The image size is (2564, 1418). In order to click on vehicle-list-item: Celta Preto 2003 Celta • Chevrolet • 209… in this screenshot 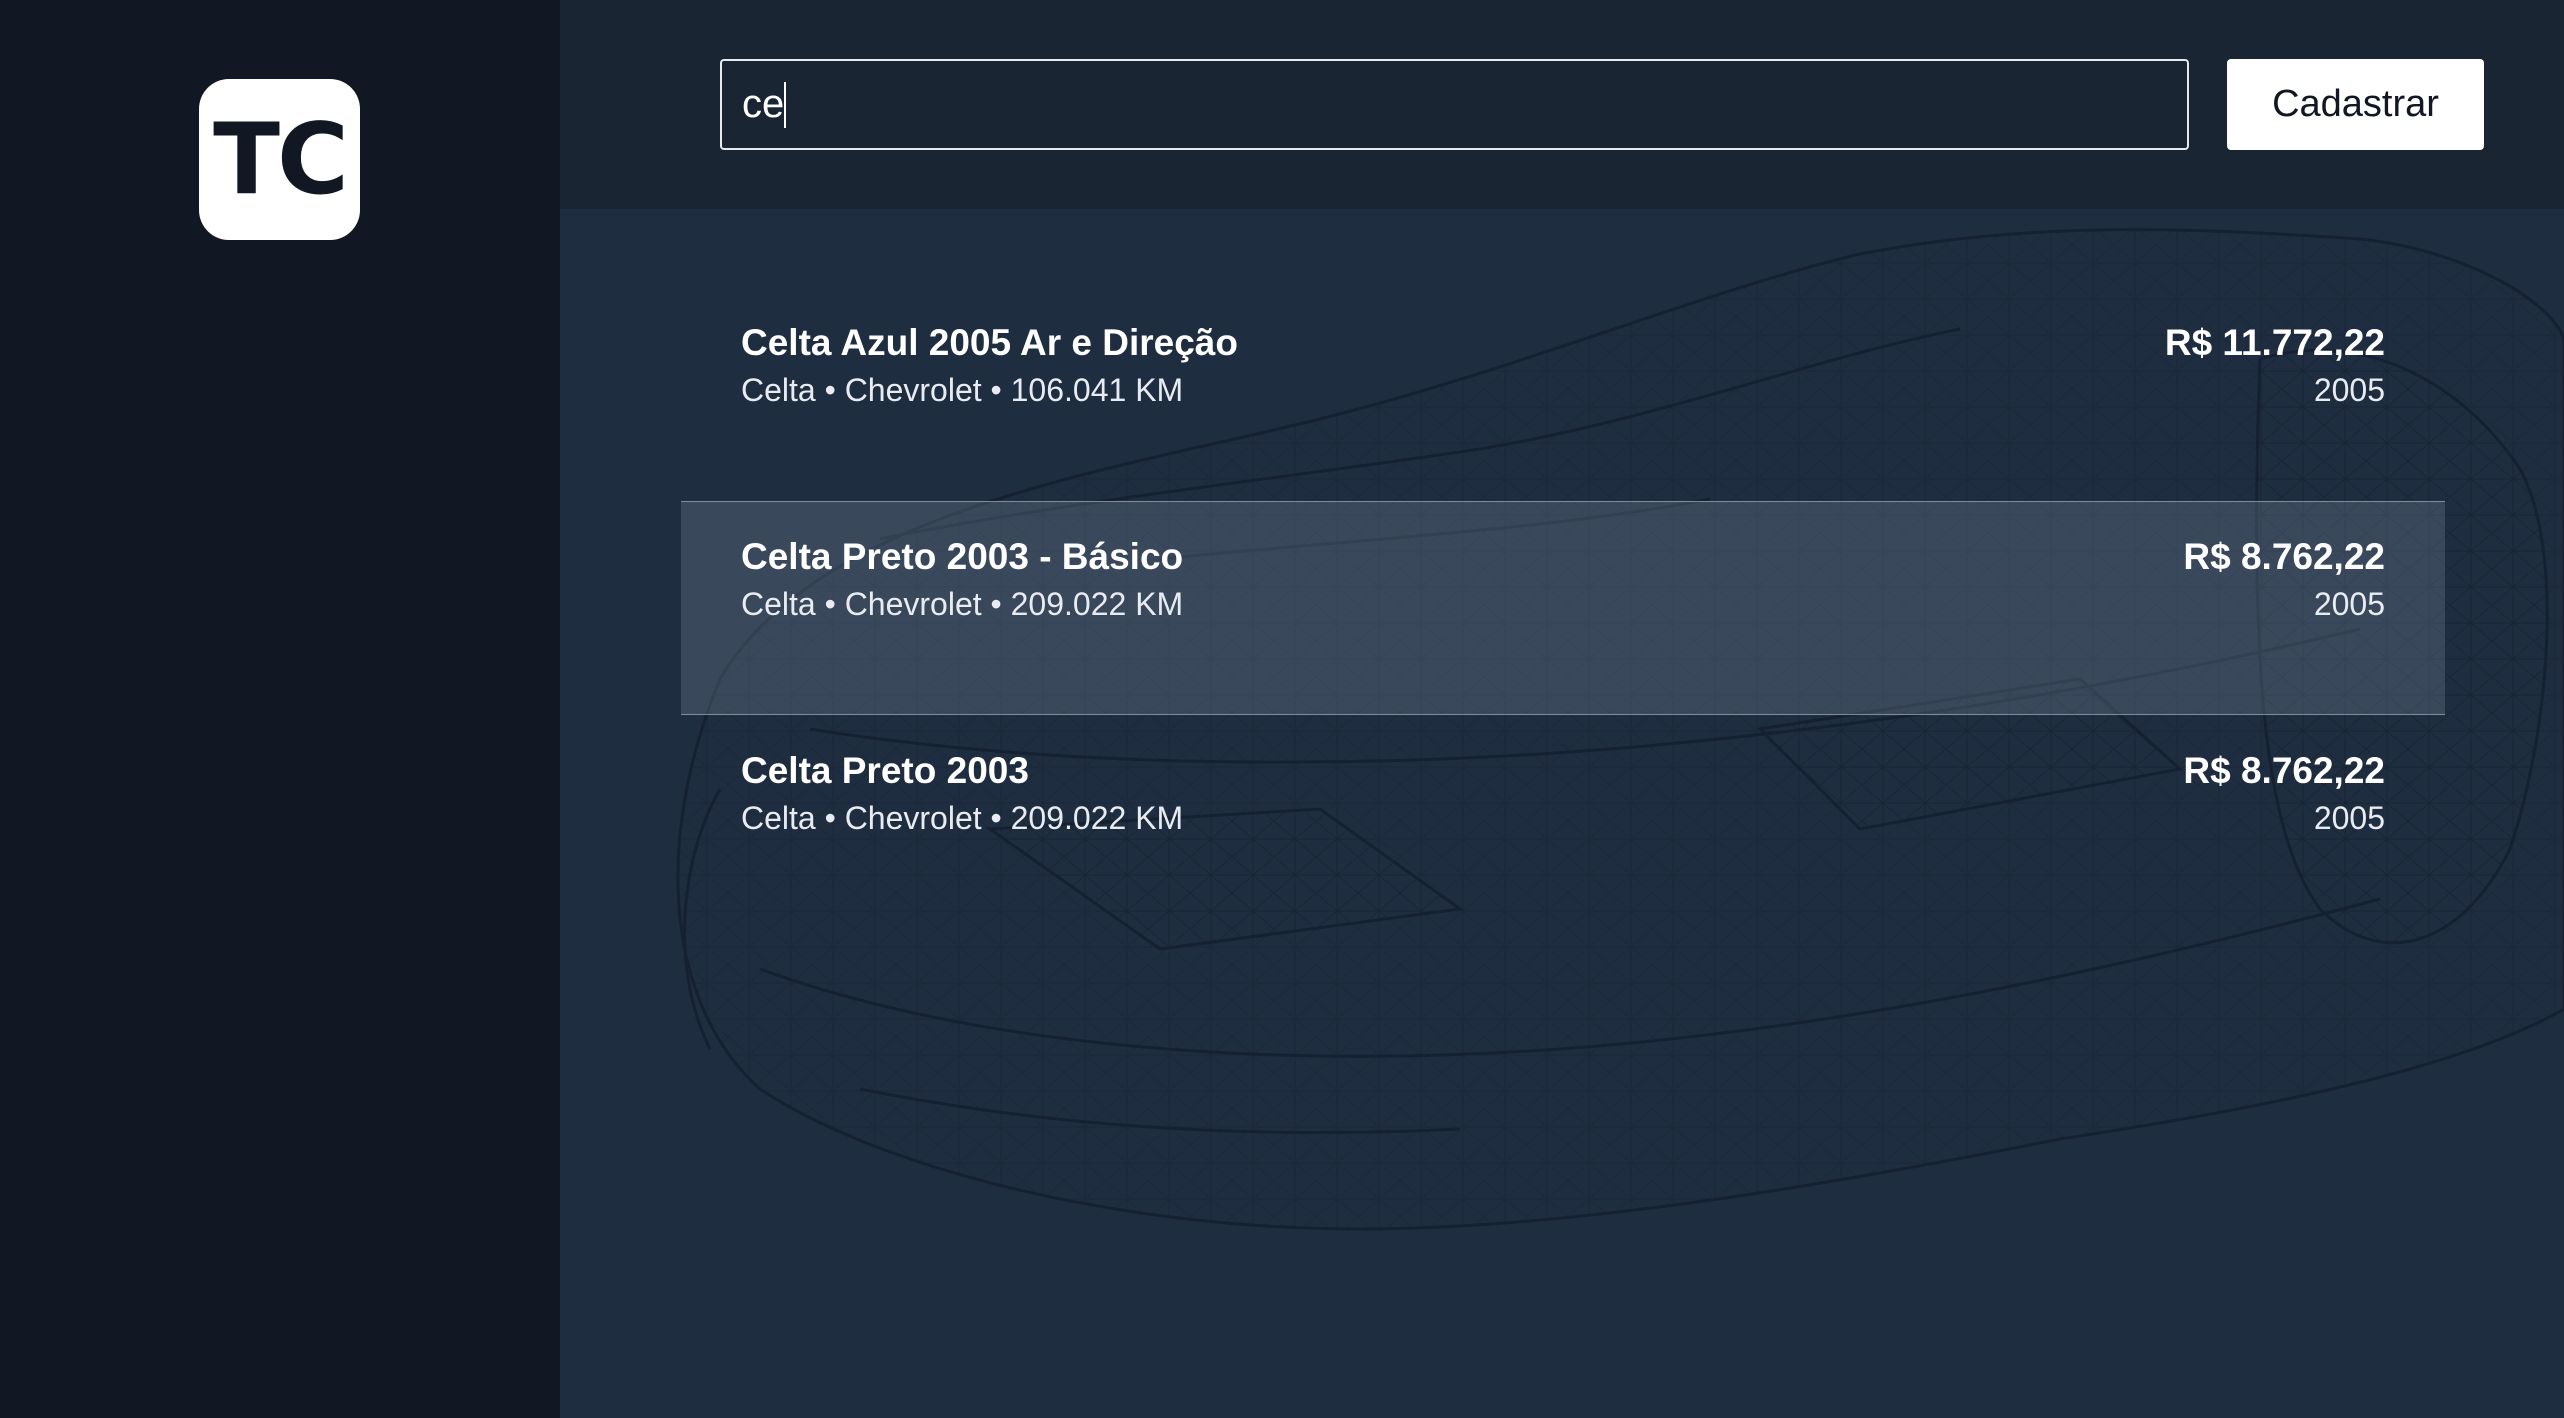, I will do `click(1563, 822)`.